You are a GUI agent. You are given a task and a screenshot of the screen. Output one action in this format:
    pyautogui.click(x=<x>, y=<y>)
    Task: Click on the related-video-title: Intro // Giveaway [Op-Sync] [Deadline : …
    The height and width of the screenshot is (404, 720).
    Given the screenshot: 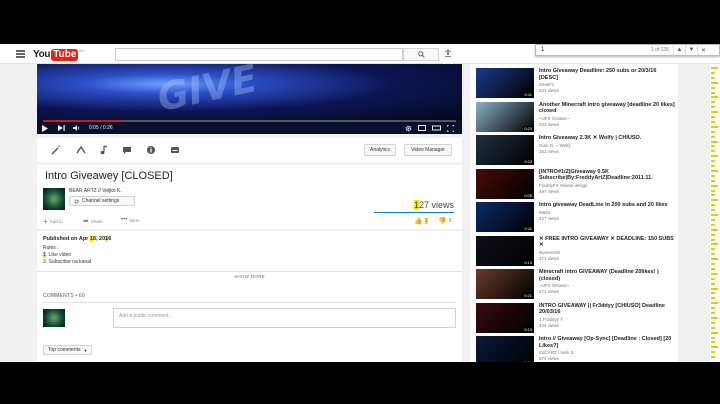 What is the action you would take?
    pyautogui.click(x=607, y=342)
    